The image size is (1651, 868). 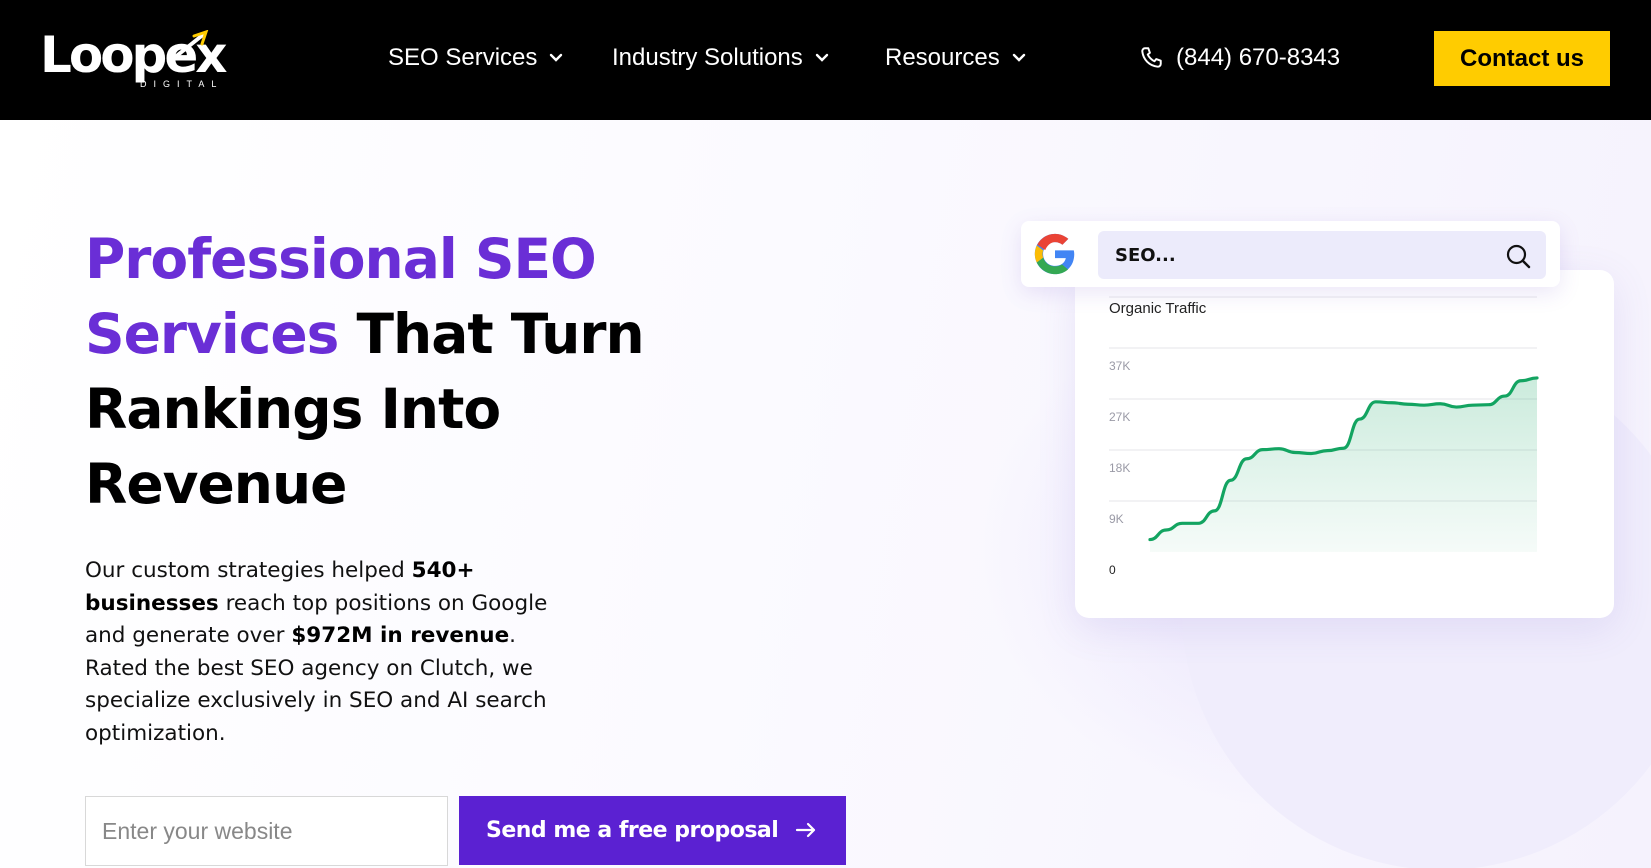 I want to click on headline-accent-2: Services, so click(x=212, y=334).